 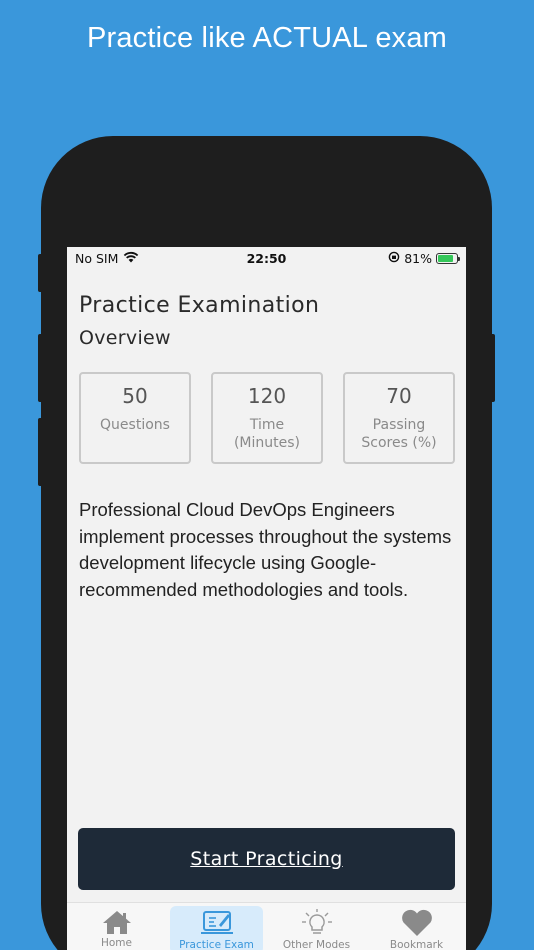 What do you see at coordinates (116, 943) in the screenshot?
I see `tab-label: Home` at bounding box center [116, 943].